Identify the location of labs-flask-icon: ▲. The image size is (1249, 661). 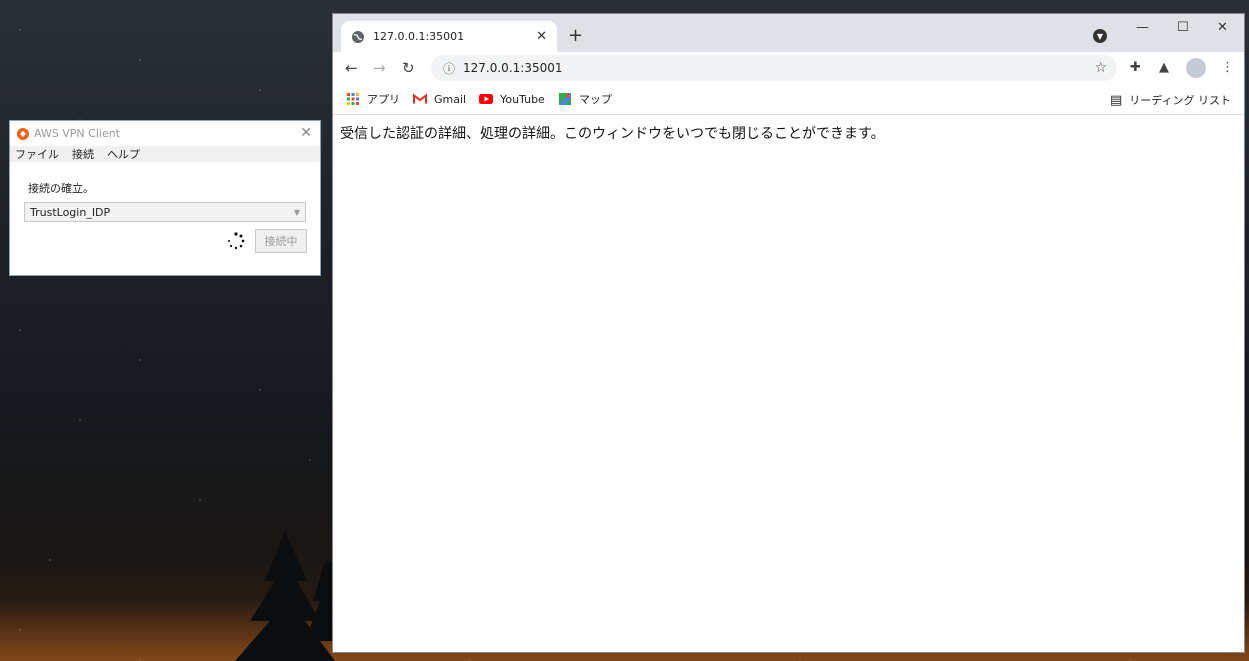
(1164, 67).